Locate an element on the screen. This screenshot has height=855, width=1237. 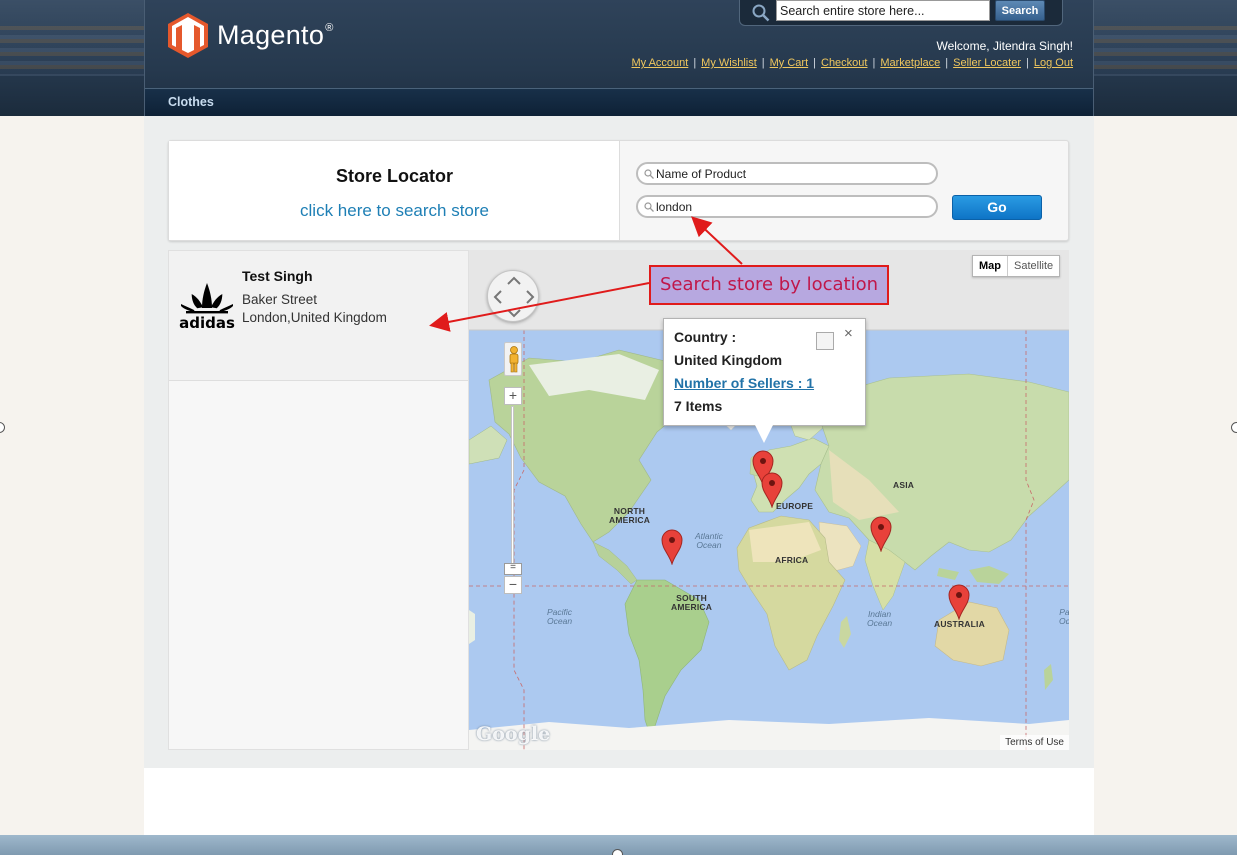
street-view-pegman is located at coordinates (513, 359).